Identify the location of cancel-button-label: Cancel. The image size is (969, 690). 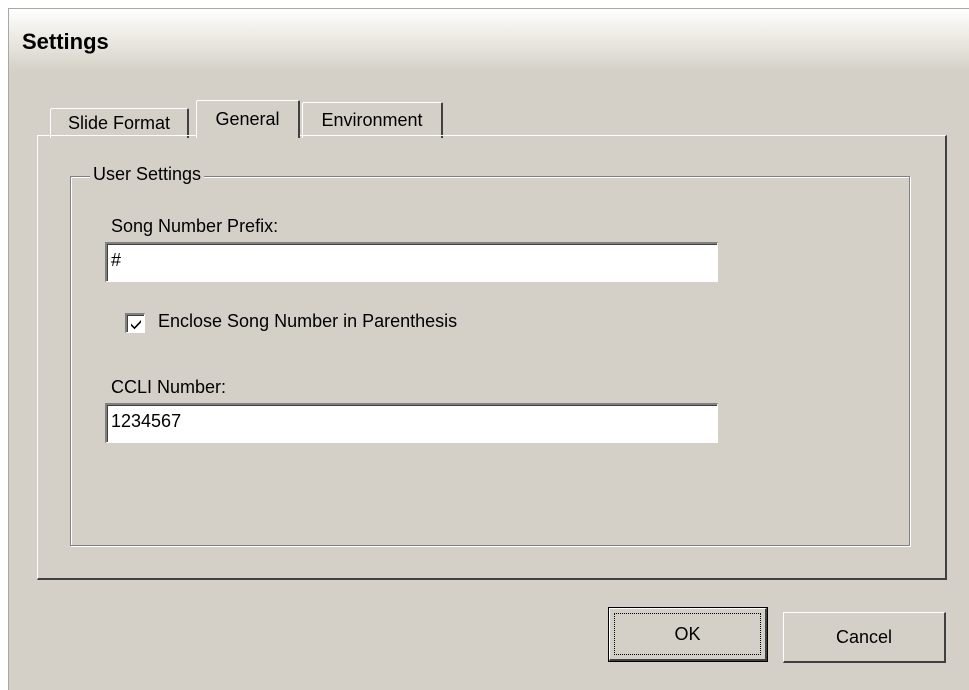
(864, 636).